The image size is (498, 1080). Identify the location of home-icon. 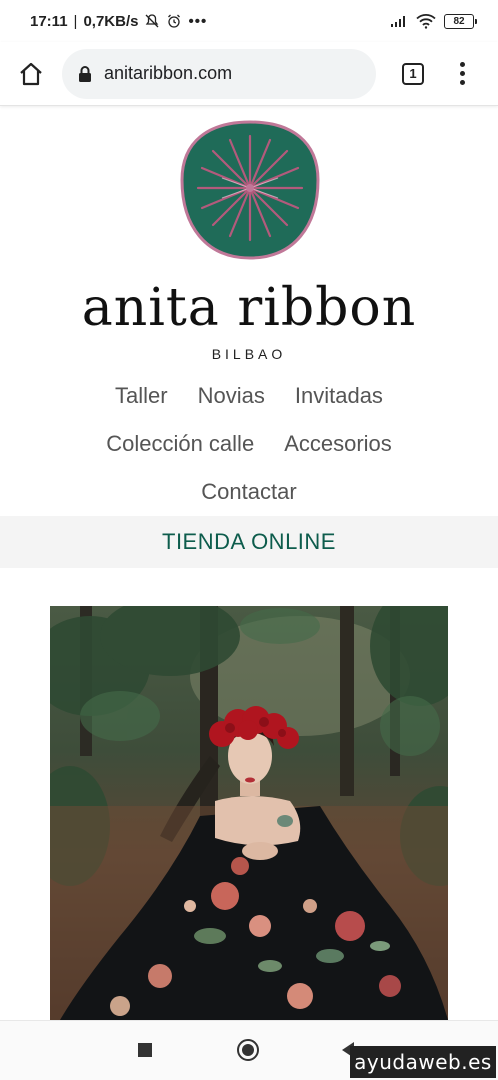
(31, 73).